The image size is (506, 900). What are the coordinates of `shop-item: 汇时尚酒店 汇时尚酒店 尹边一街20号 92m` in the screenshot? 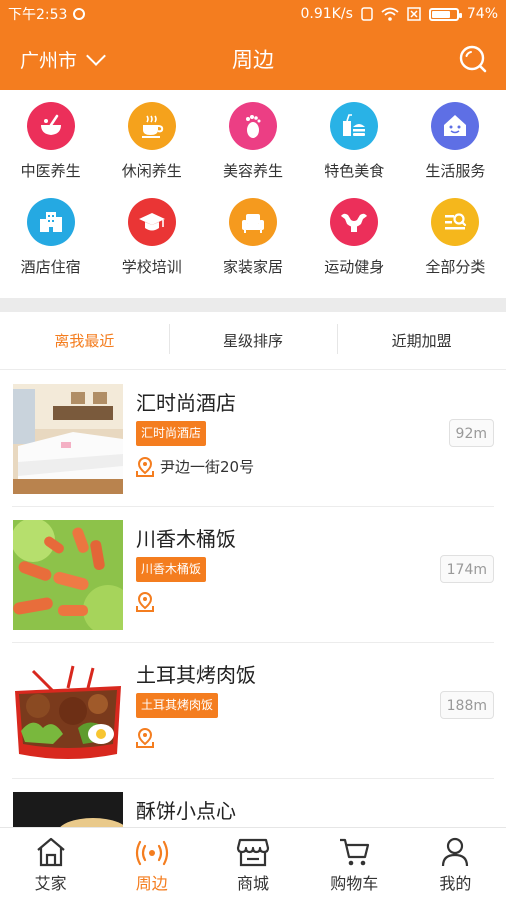 It's located at (253, 439).